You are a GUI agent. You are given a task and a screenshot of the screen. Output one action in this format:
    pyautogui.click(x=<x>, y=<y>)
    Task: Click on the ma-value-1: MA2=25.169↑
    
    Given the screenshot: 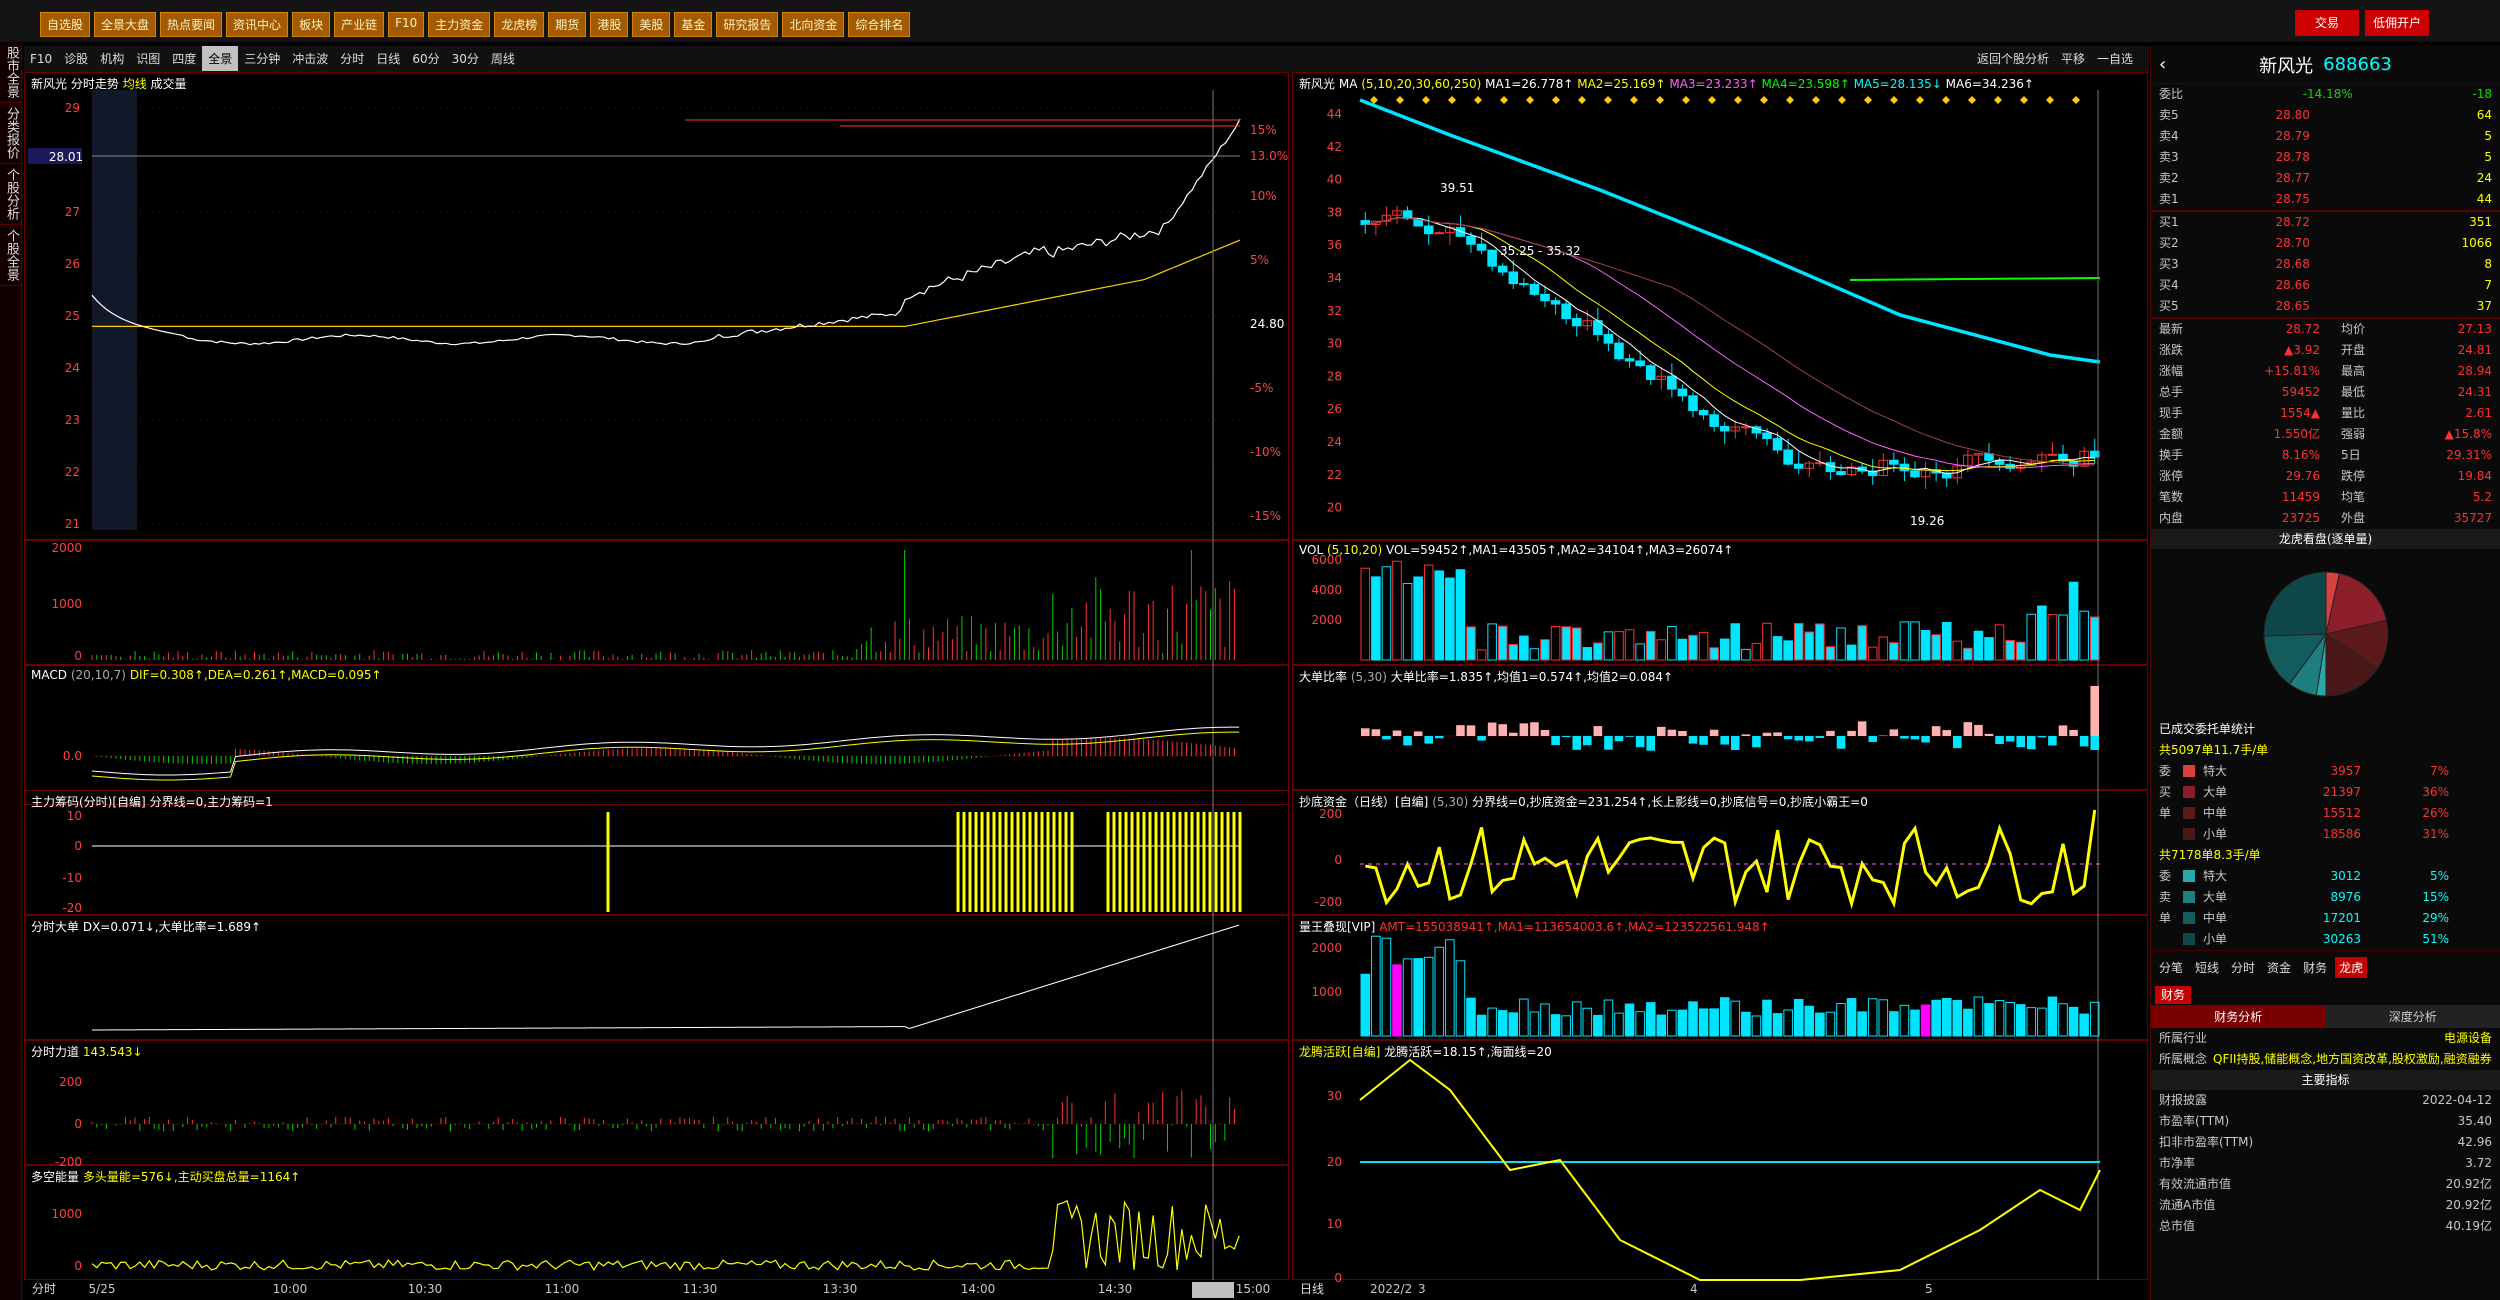 What is the action you would take?
    pyautogui.click(x=1623, y=84)
    